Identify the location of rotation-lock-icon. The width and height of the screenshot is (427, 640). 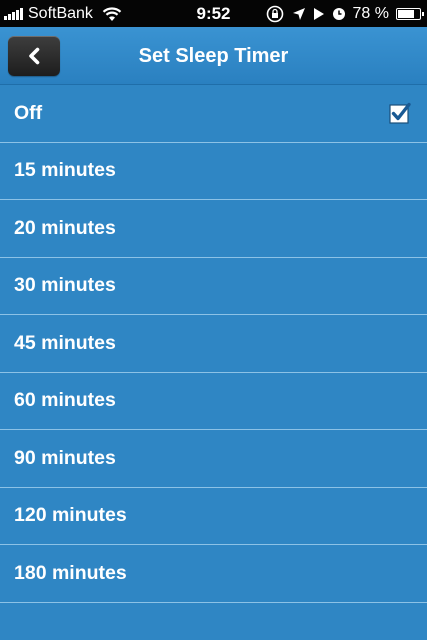
(274, 13).